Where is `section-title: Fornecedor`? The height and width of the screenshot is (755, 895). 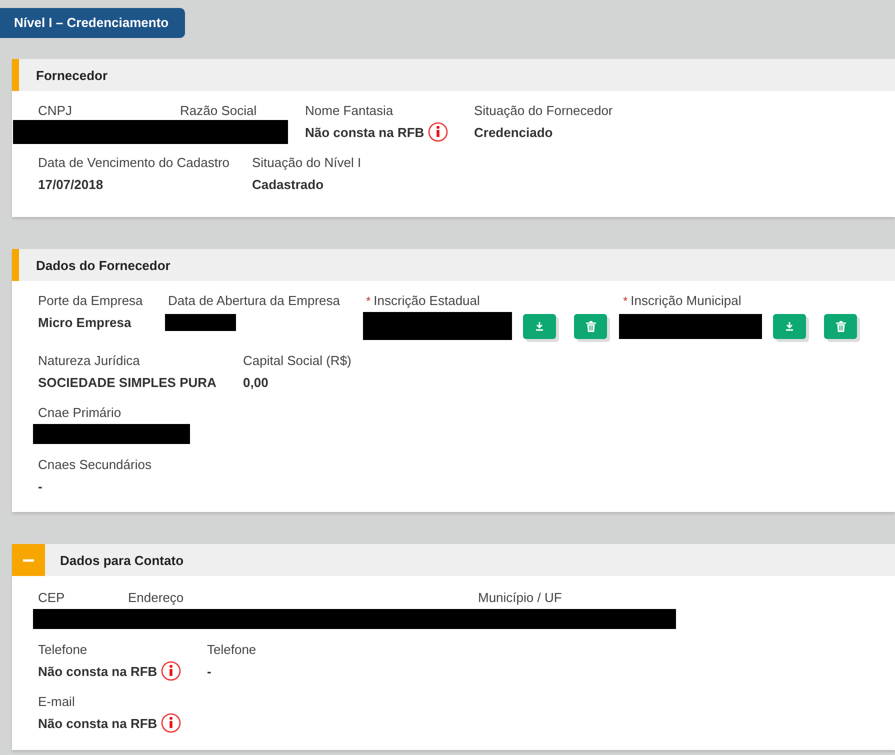
section-title: Fornecedor is located at coordinates (72, 75).